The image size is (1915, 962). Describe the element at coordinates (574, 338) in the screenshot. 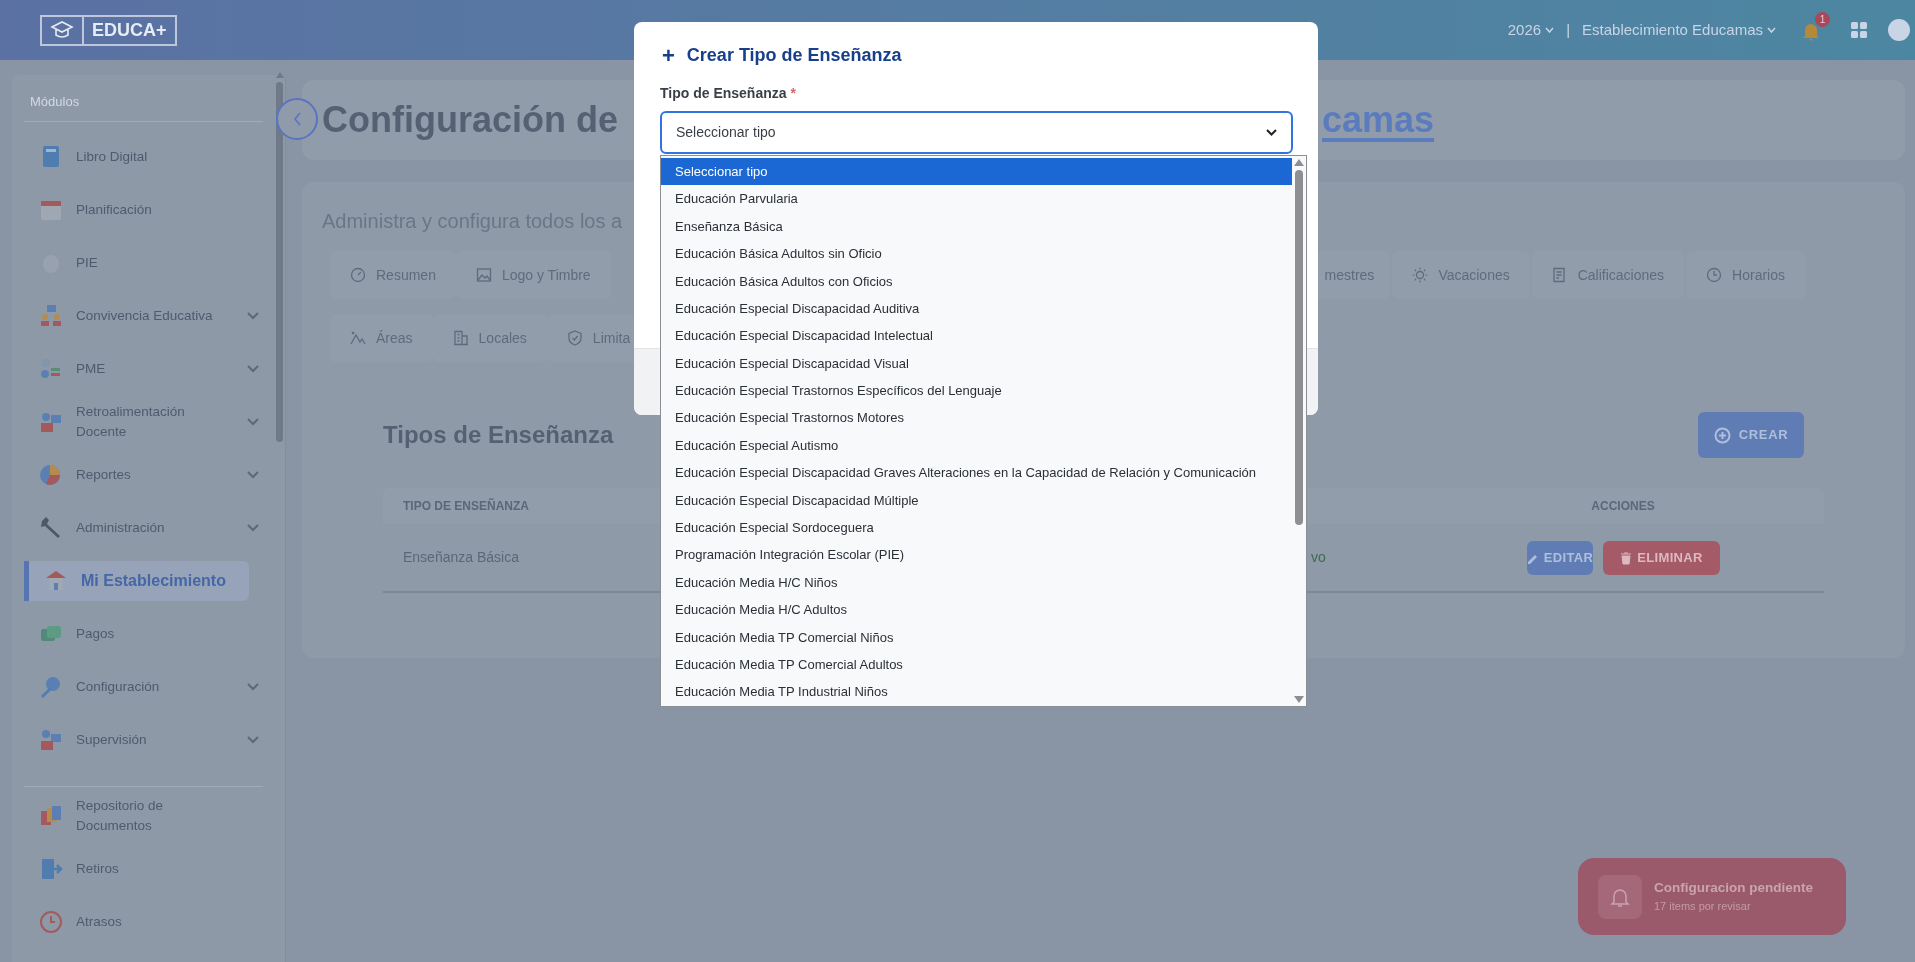

I see `shield-icon` at that location.